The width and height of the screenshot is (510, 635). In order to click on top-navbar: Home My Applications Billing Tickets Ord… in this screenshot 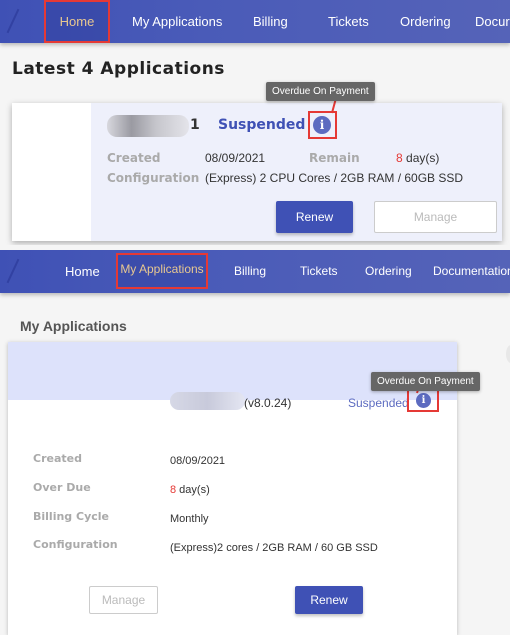, I will do `click(255, 21)`.